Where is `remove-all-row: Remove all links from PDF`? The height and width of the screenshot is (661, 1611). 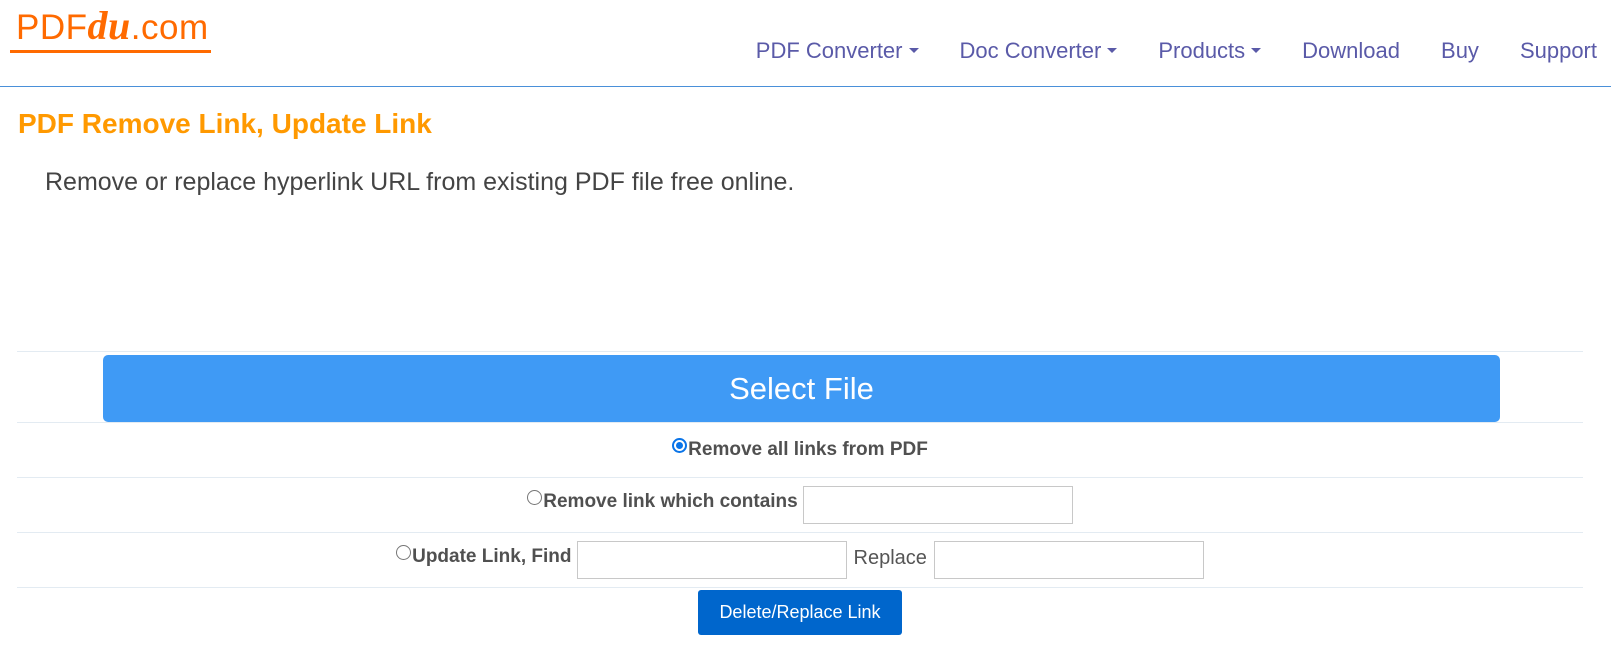 remove-all-row: Remove all links from PDF is located at coordinates (800, 449).